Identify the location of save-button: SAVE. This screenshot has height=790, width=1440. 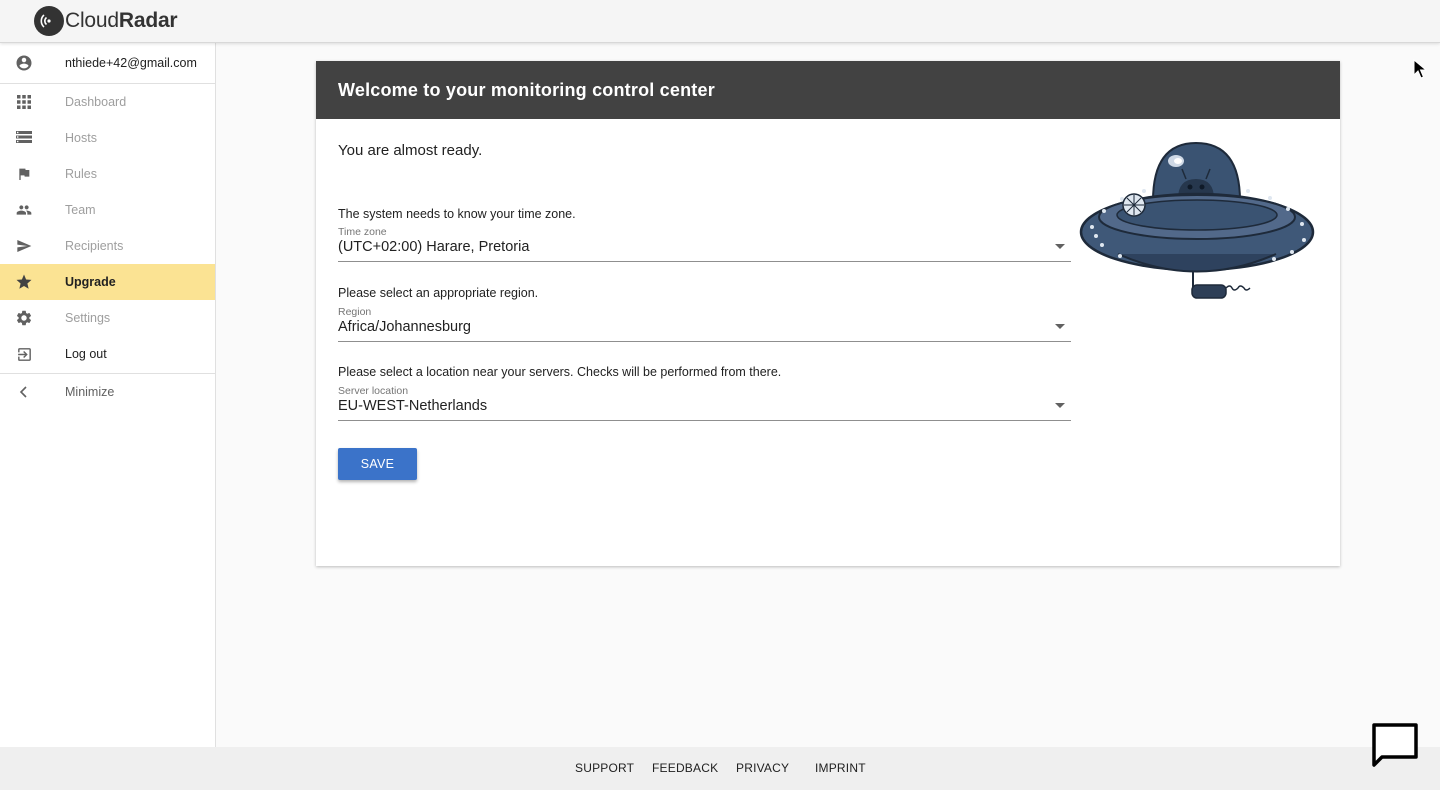
(377, 464).